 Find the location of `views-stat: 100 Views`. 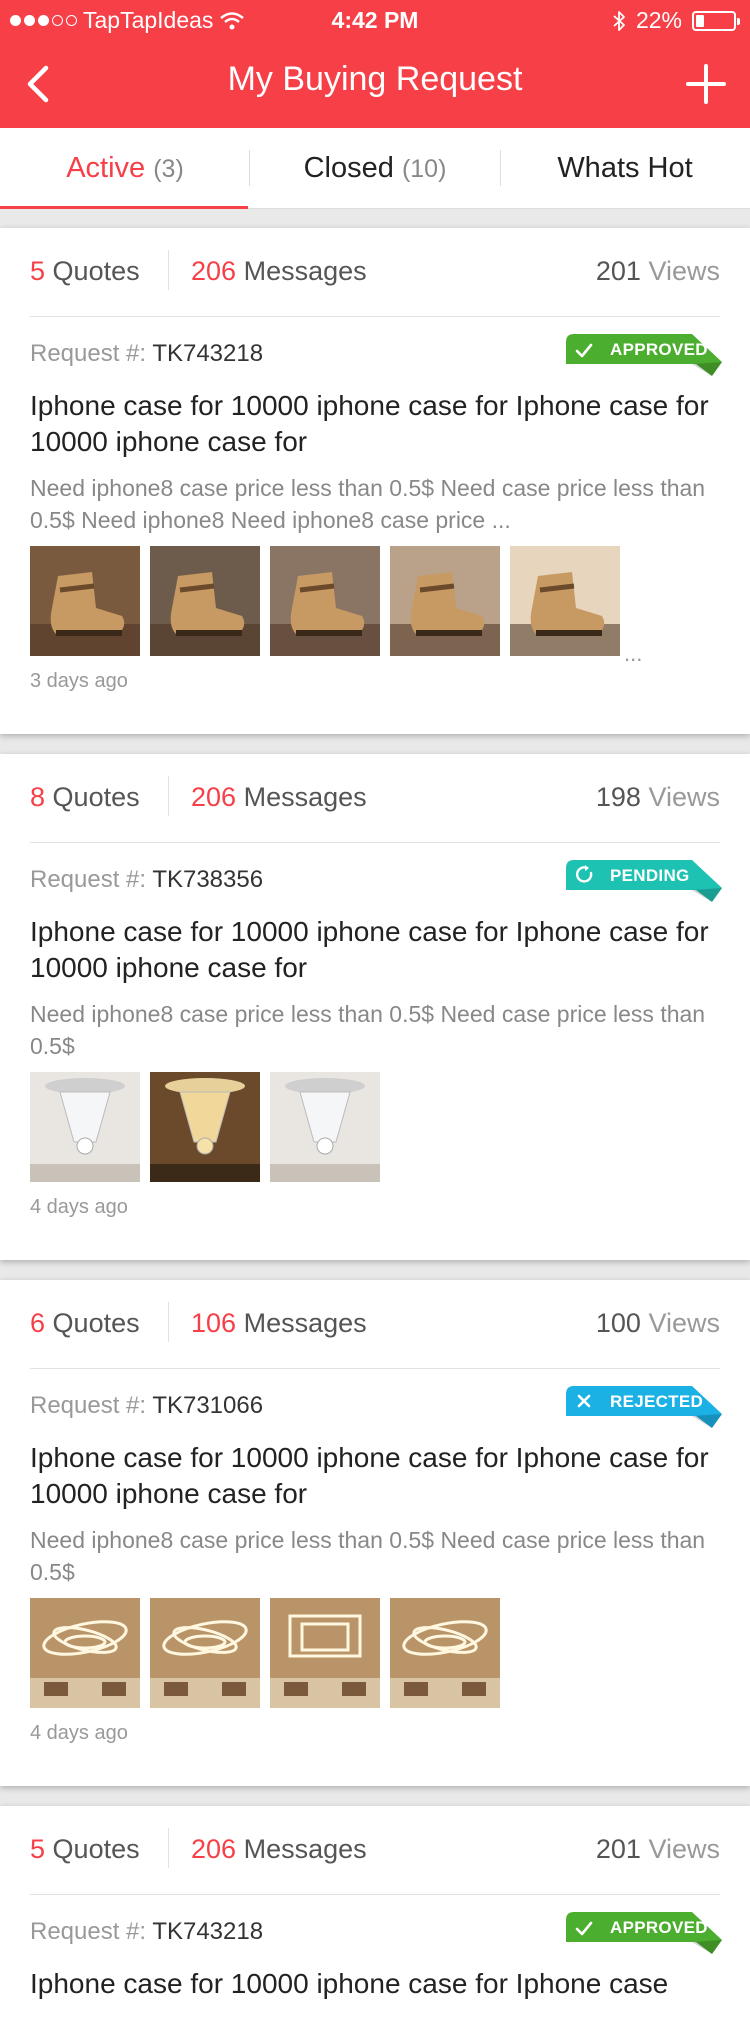

views-stat: 100 Views is located at coordinates (657, 1323).